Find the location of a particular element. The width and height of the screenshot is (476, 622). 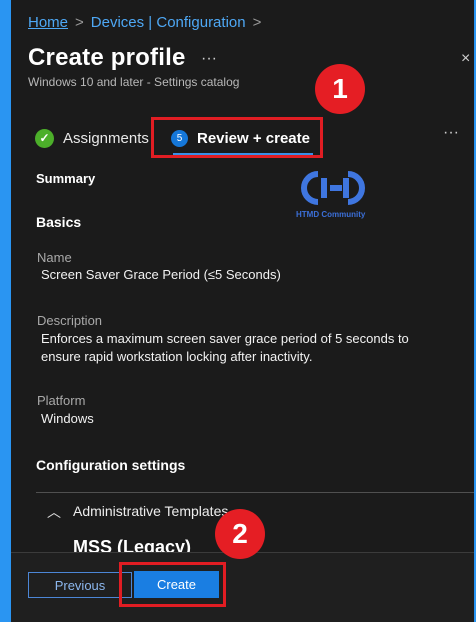

configuration-settings-heading: Configuration settings is located at coordinates (111, 465).